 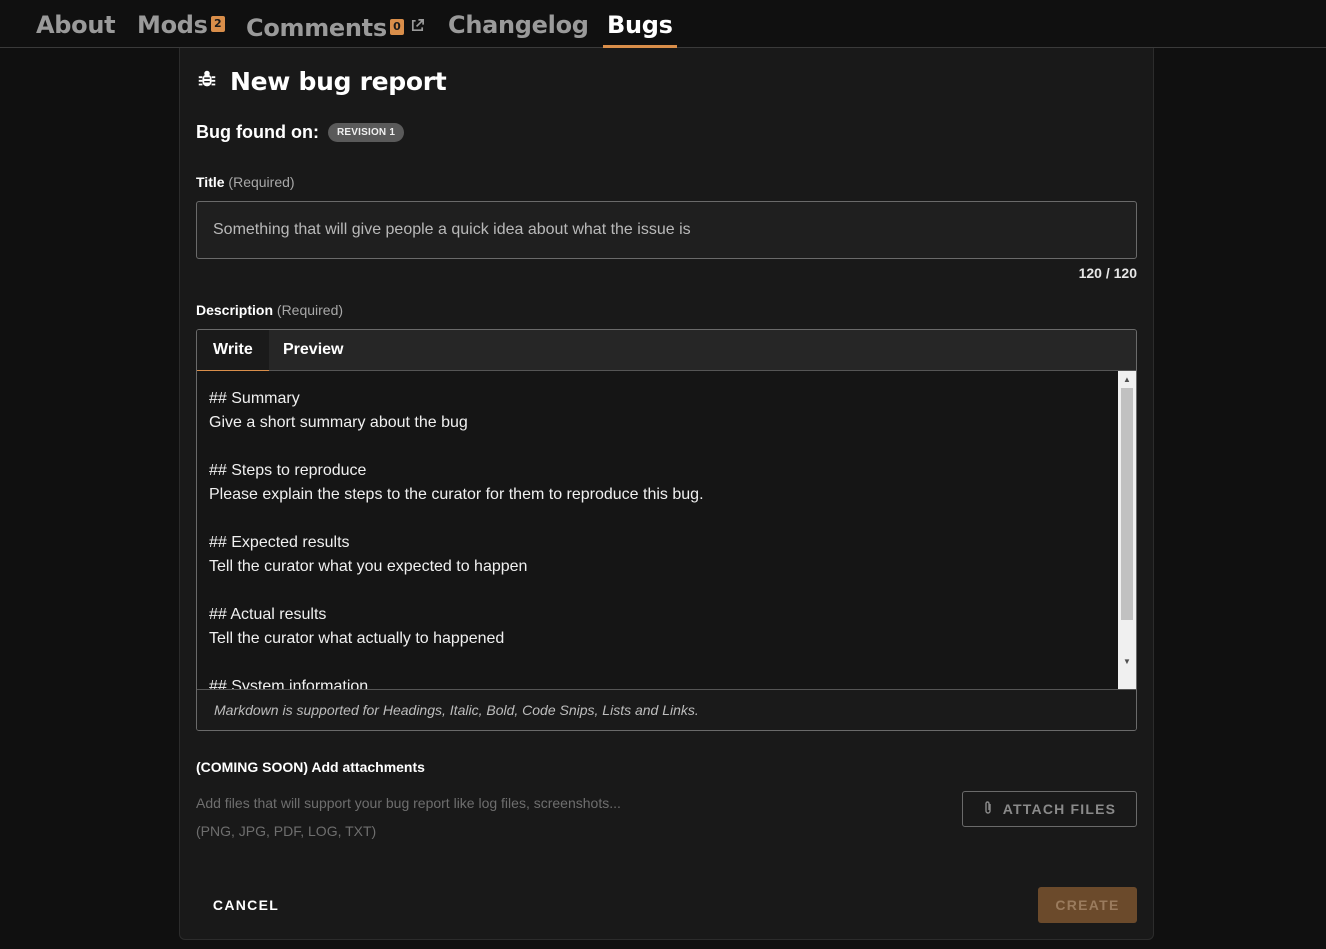 I want to click on top-nav: About Mods 2 Comments 0 Changelog Bugs, so click(x=663, y=24).